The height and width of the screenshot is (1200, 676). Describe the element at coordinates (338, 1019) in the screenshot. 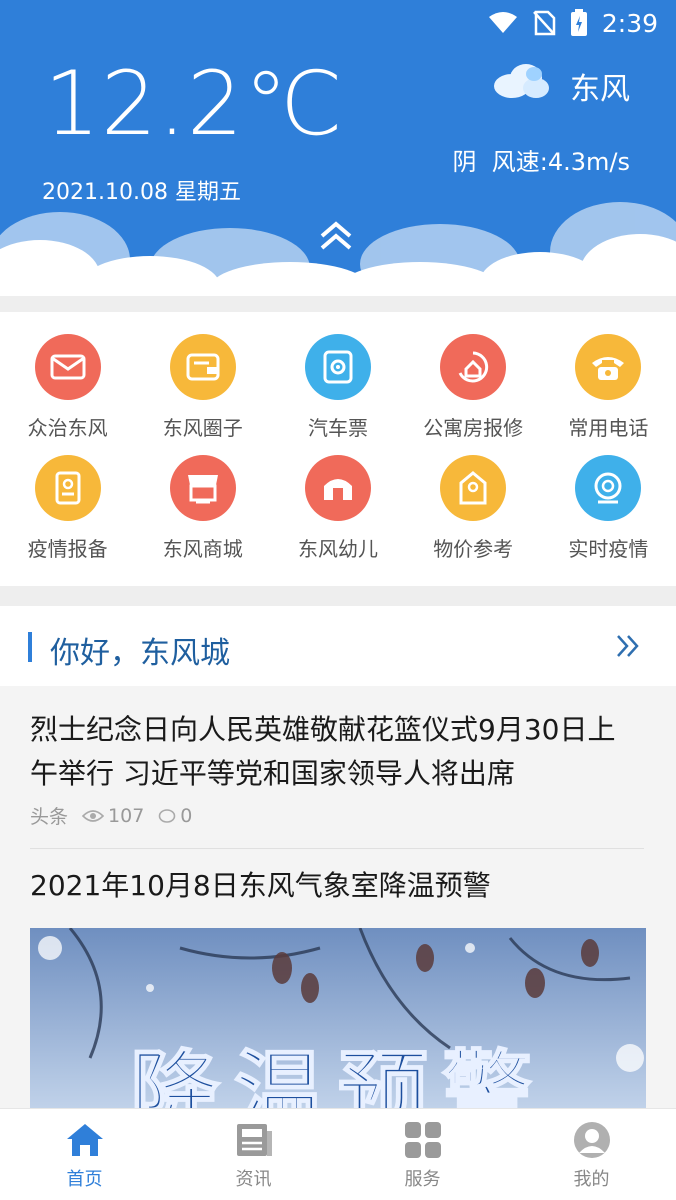

I see `news-thumbnail: 降温预警` at that location.